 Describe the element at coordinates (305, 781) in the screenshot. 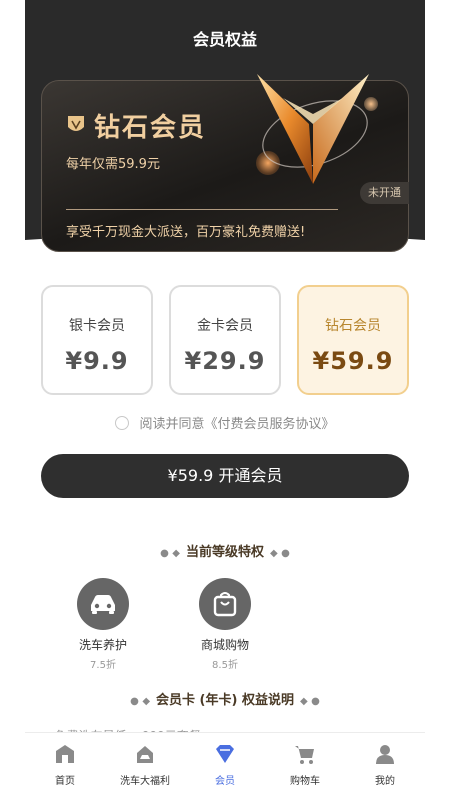

I see `tab-label: 购物车` at that location.